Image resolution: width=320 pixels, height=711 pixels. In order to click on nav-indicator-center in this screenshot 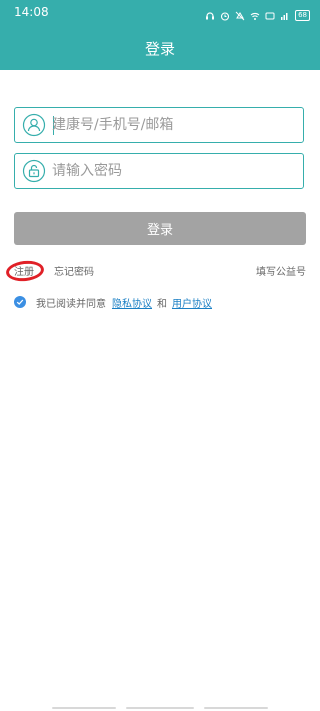, I will do `click(160, 708)`.